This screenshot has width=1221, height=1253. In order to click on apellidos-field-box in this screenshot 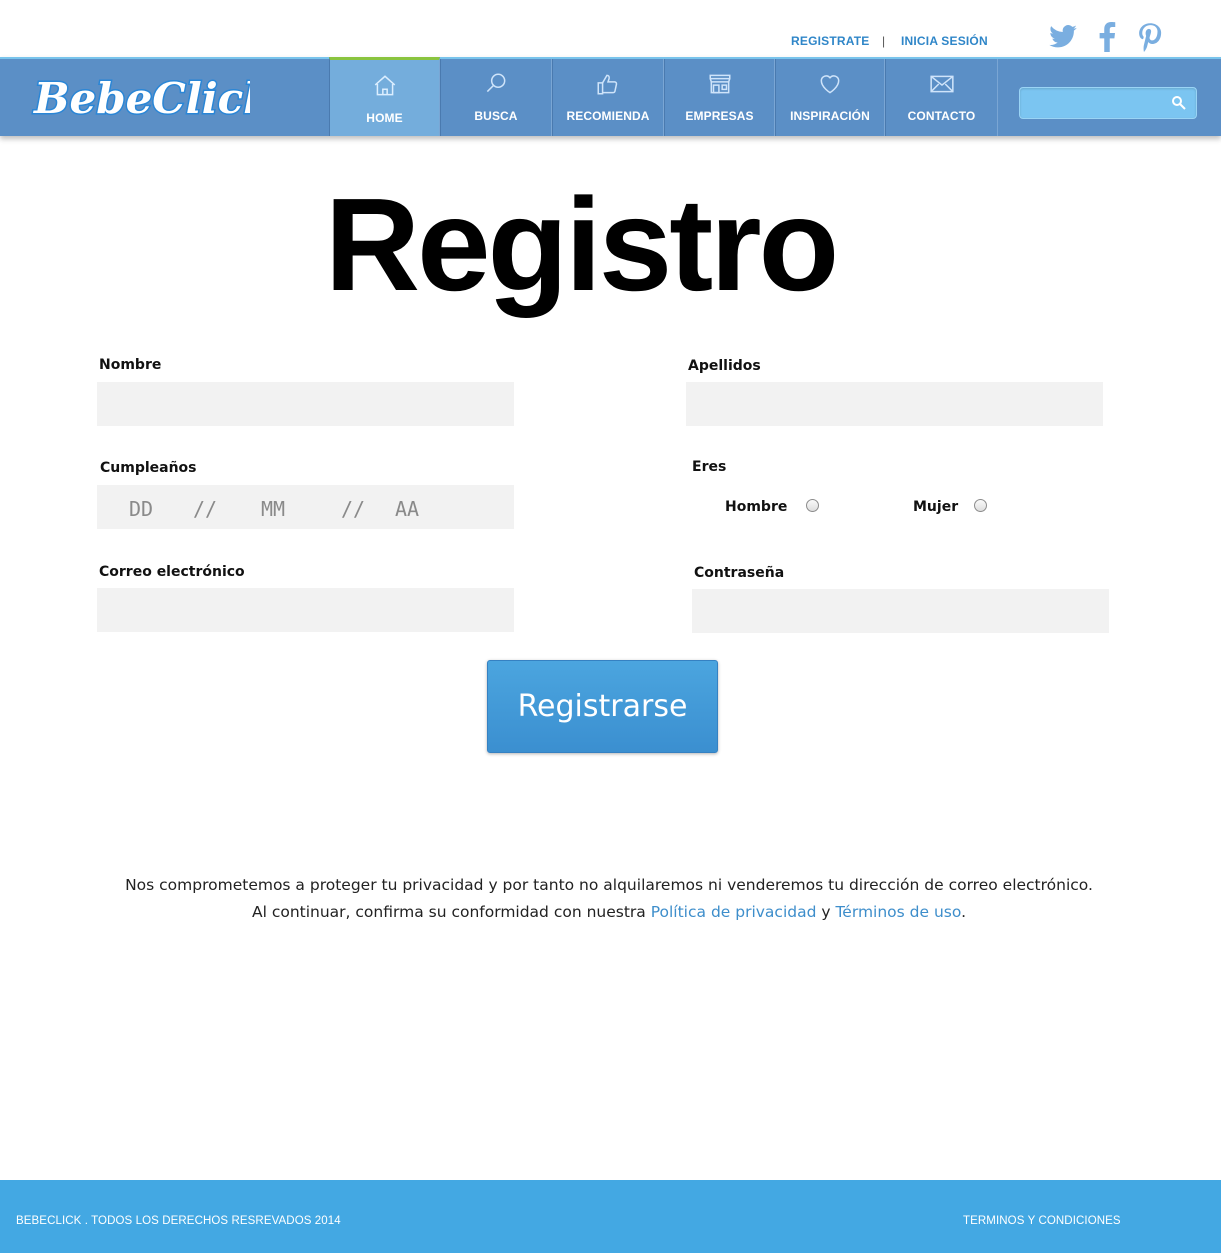, I will do `click(894, 404)`.